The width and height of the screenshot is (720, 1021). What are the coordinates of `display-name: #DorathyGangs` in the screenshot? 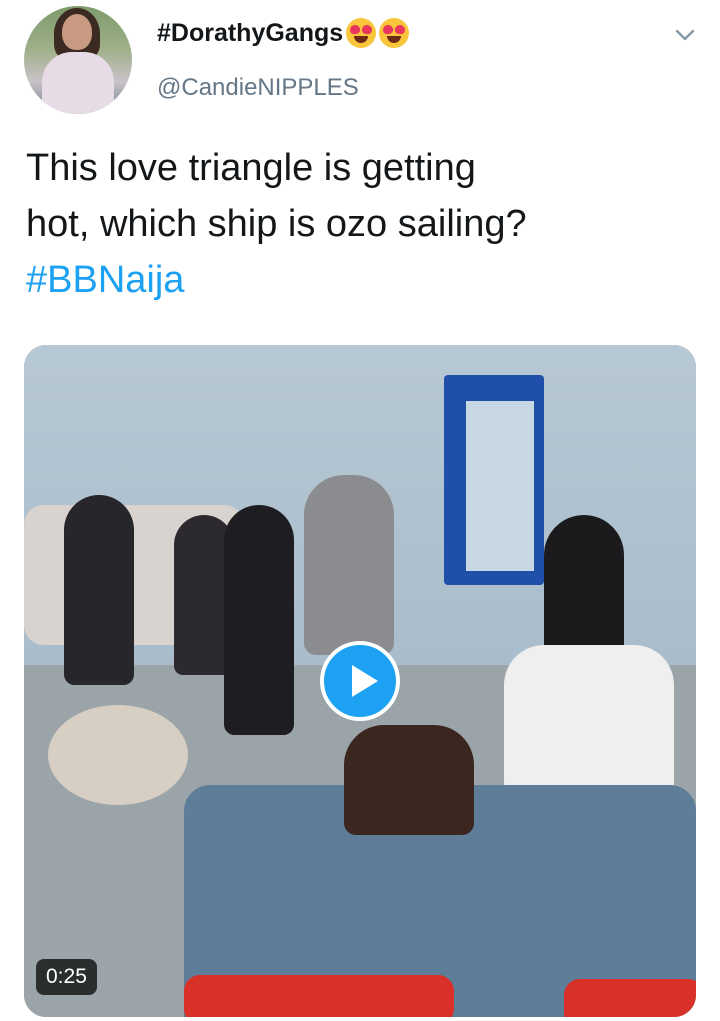 It's located at (283, 33).